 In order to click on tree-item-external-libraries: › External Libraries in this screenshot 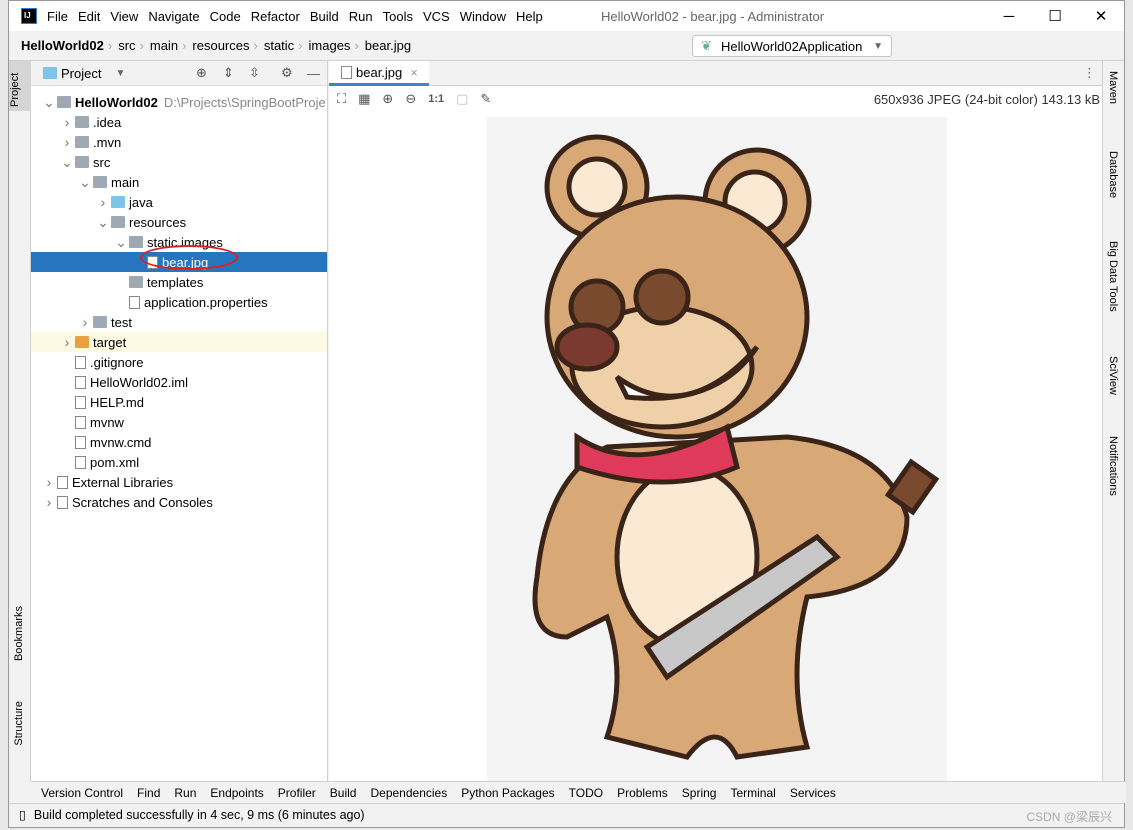, I will do `click(179, 482)`.